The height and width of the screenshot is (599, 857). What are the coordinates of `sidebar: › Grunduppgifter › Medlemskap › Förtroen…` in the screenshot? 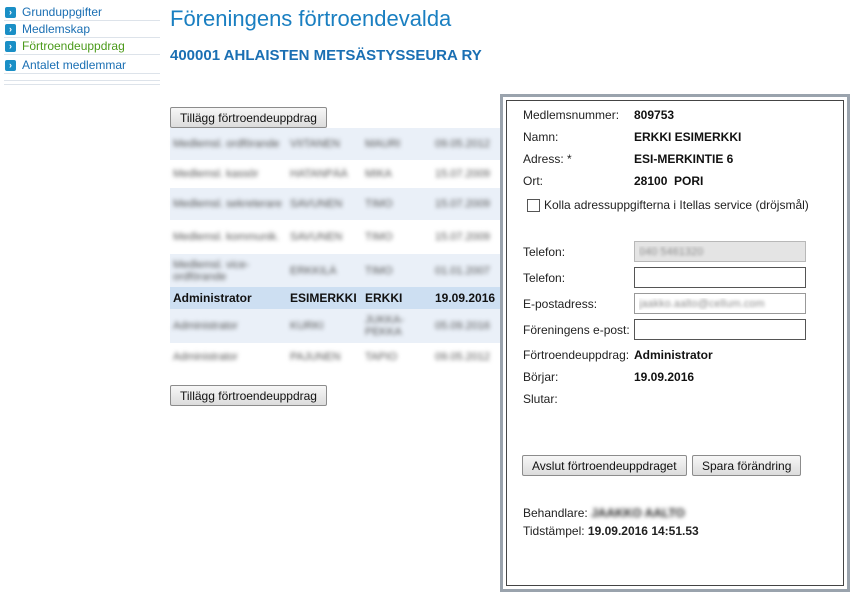 It's located at (82, 46).